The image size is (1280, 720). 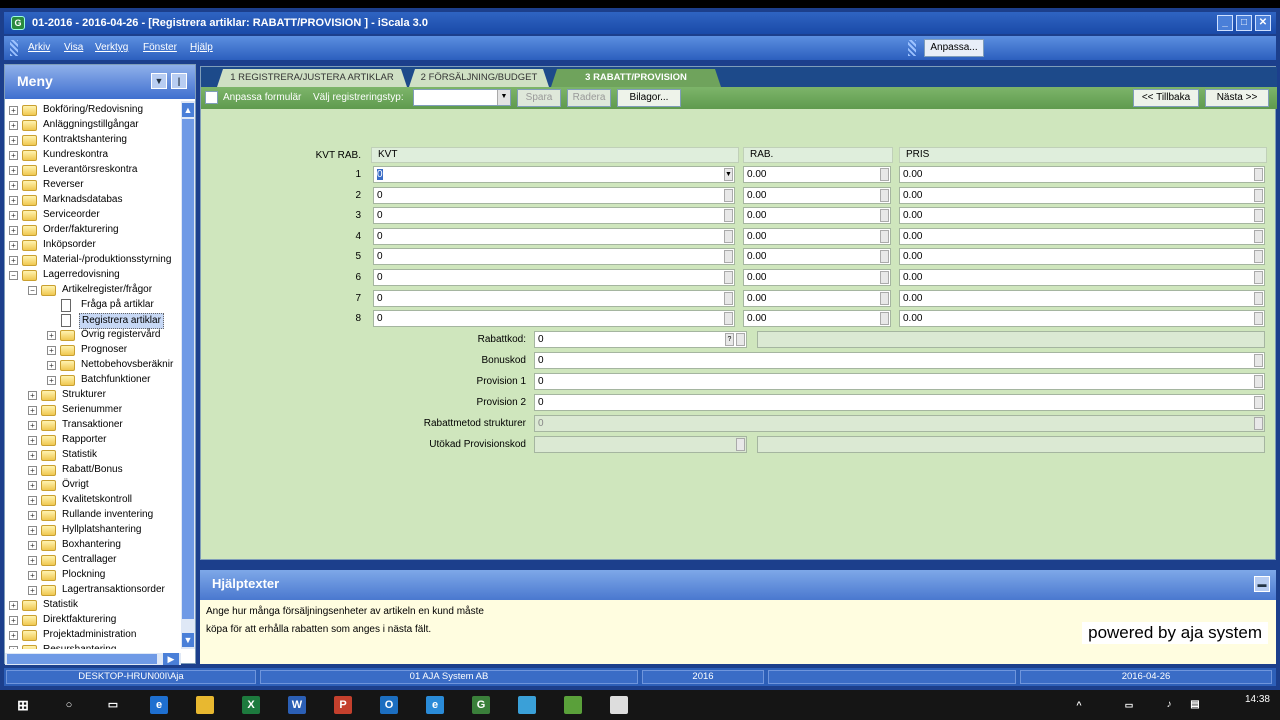 I want to click on tree-item: + Kontraktshantering, so click(x=93, y=140).